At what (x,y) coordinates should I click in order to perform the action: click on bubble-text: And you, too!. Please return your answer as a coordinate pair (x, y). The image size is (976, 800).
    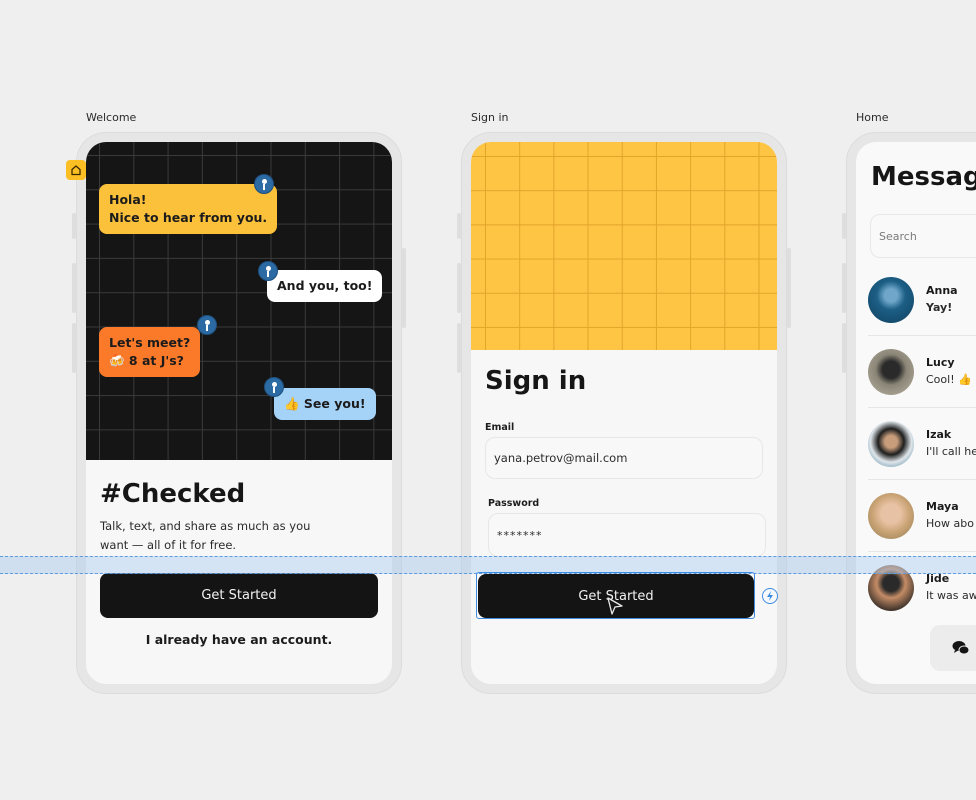
    Looking at the image, I should click on (325, 285).